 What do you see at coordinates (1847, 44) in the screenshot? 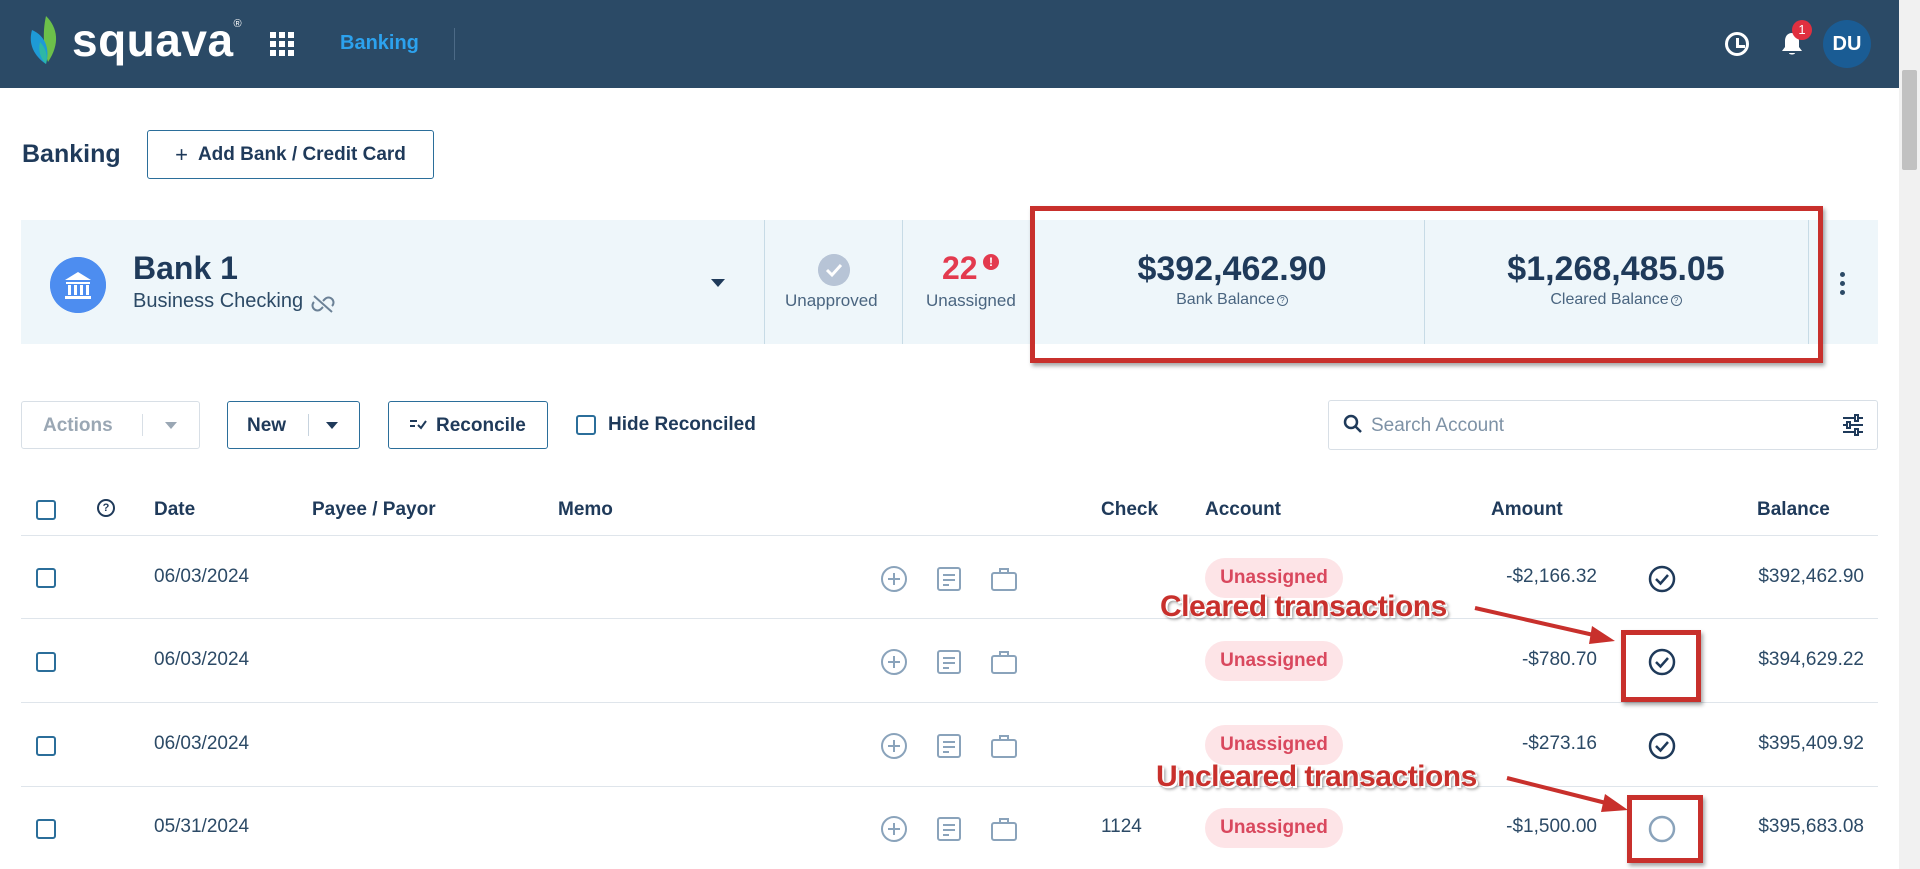
I see `user-avatar: DU` at bounding box center [1847, 44].